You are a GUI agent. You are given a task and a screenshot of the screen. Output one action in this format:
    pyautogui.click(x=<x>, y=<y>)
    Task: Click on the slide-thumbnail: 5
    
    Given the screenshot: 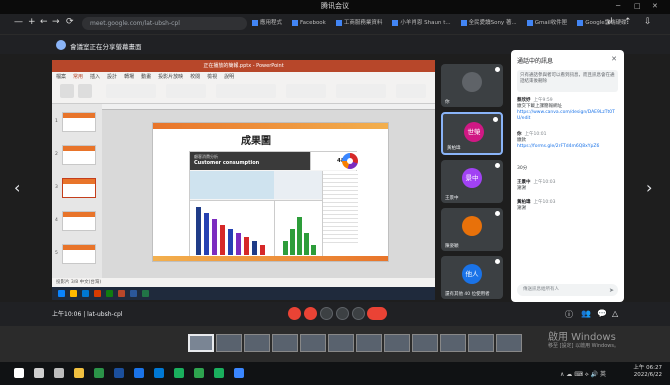 What is the action you would take?
    pyautogui.click(x=75, y=254)
    